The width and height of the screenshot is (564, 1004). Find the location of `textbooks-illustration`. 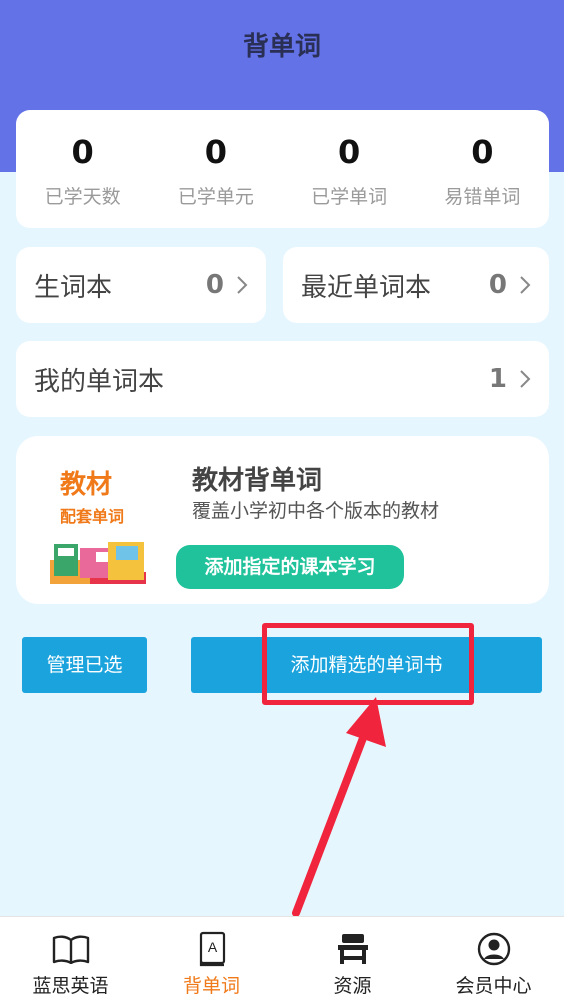

textbooks-illustration is located at coordinates (105, 563).